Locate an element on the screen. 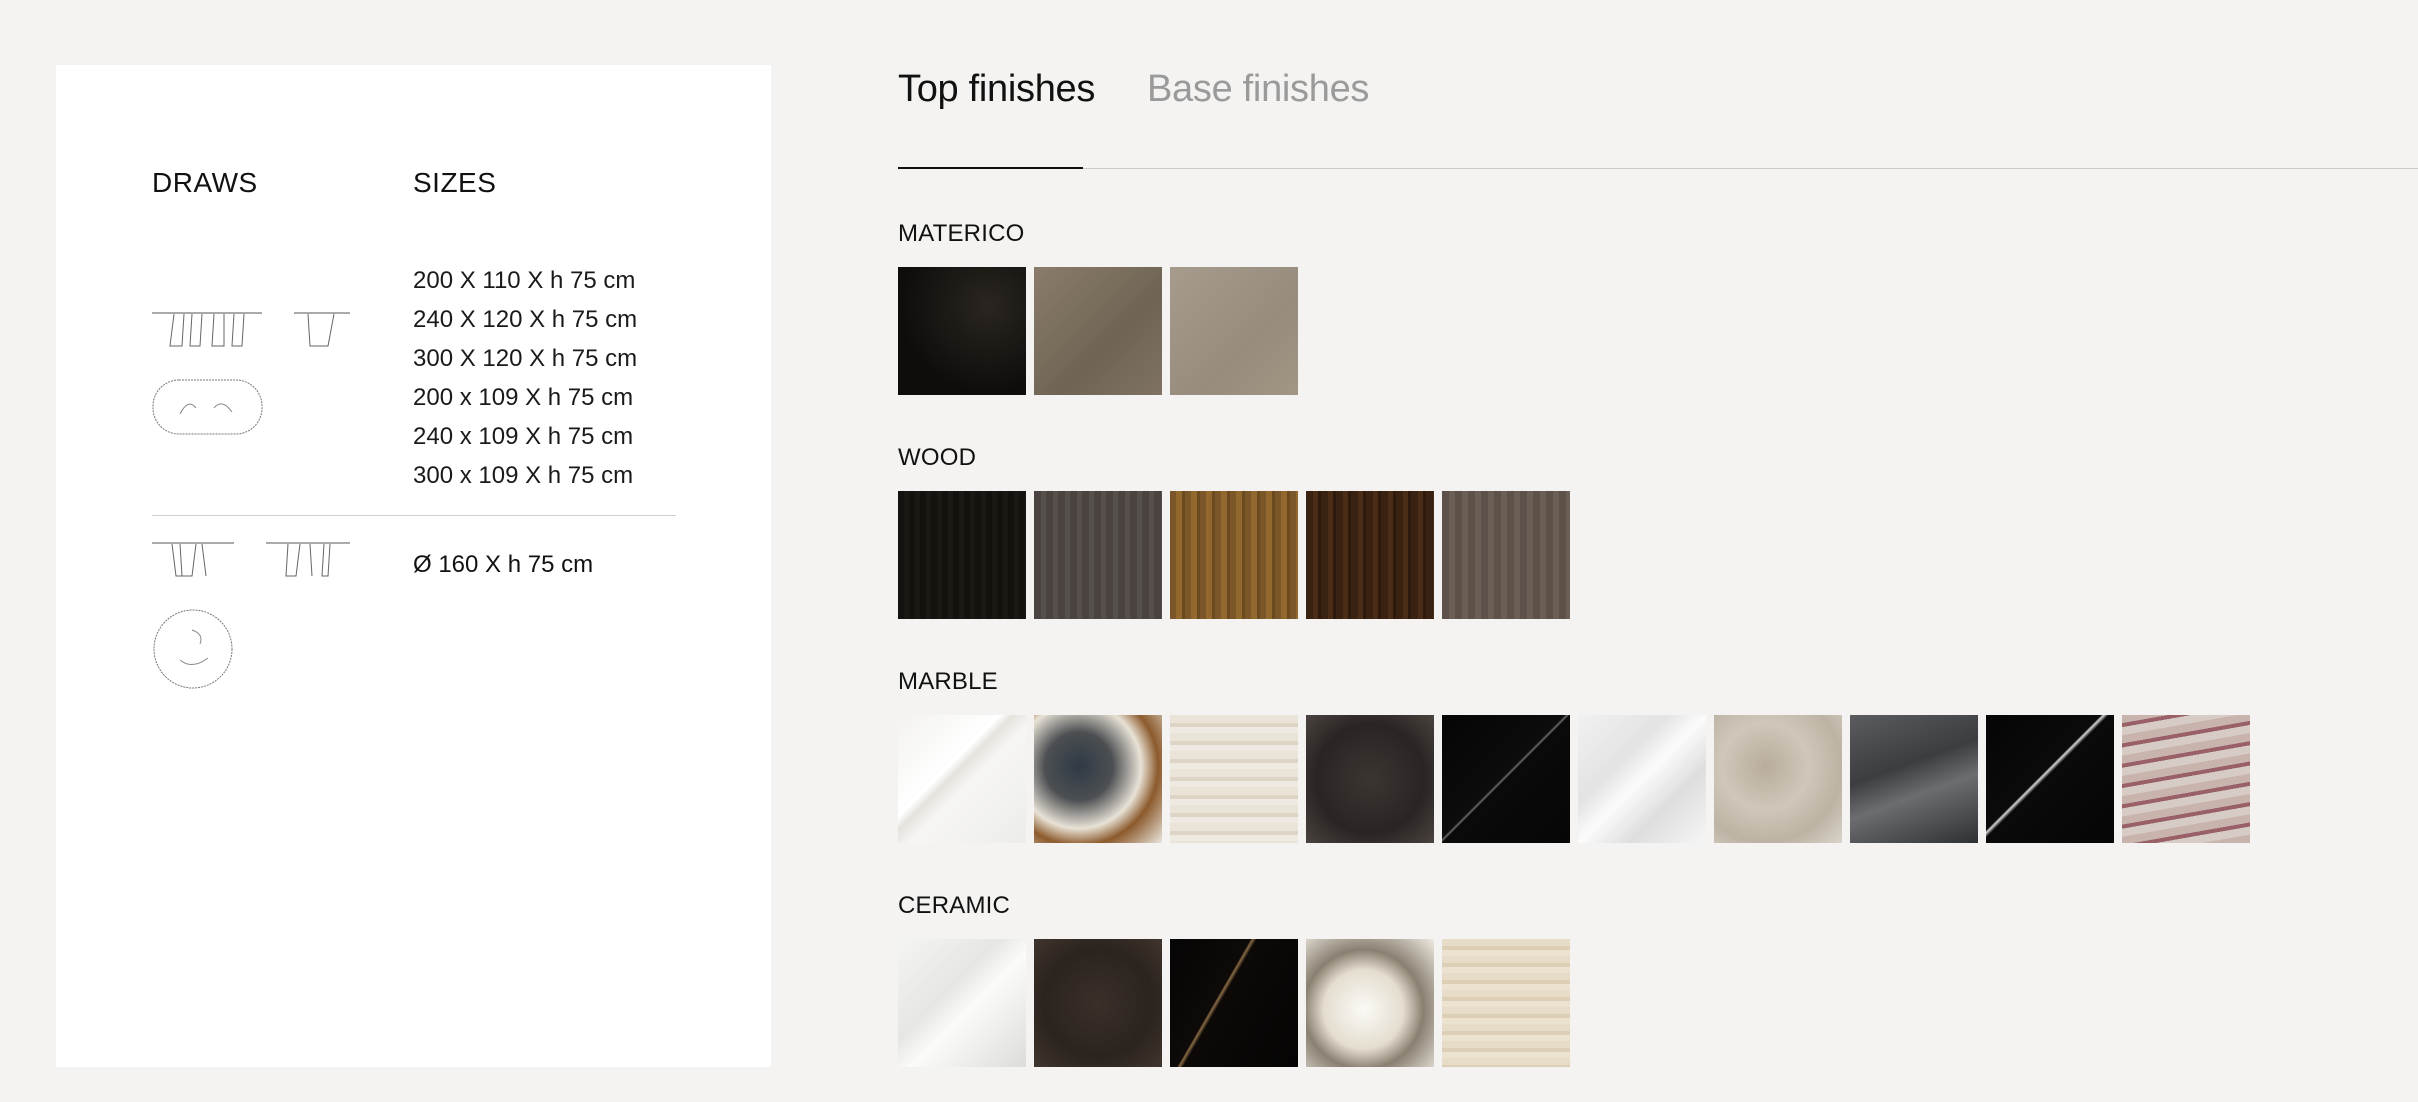  size-item: 300 x 109 X h 75 cm is located at coordinates (523, 475).